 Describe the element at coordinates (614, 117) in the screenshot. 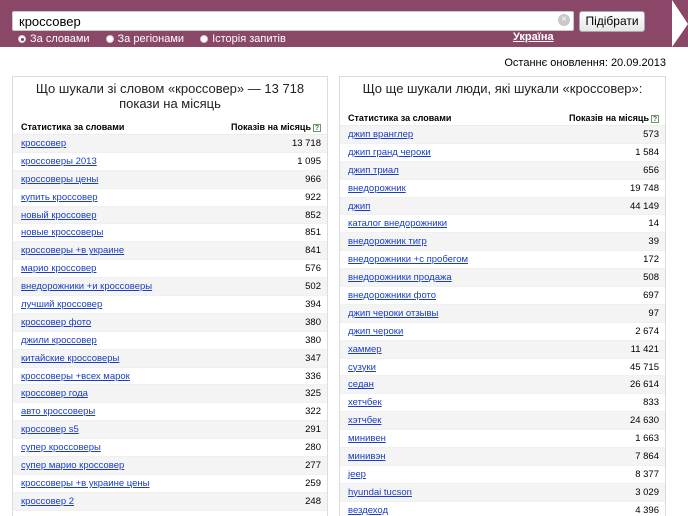

I see `count-column-header: Показів на місяць?` at that location.